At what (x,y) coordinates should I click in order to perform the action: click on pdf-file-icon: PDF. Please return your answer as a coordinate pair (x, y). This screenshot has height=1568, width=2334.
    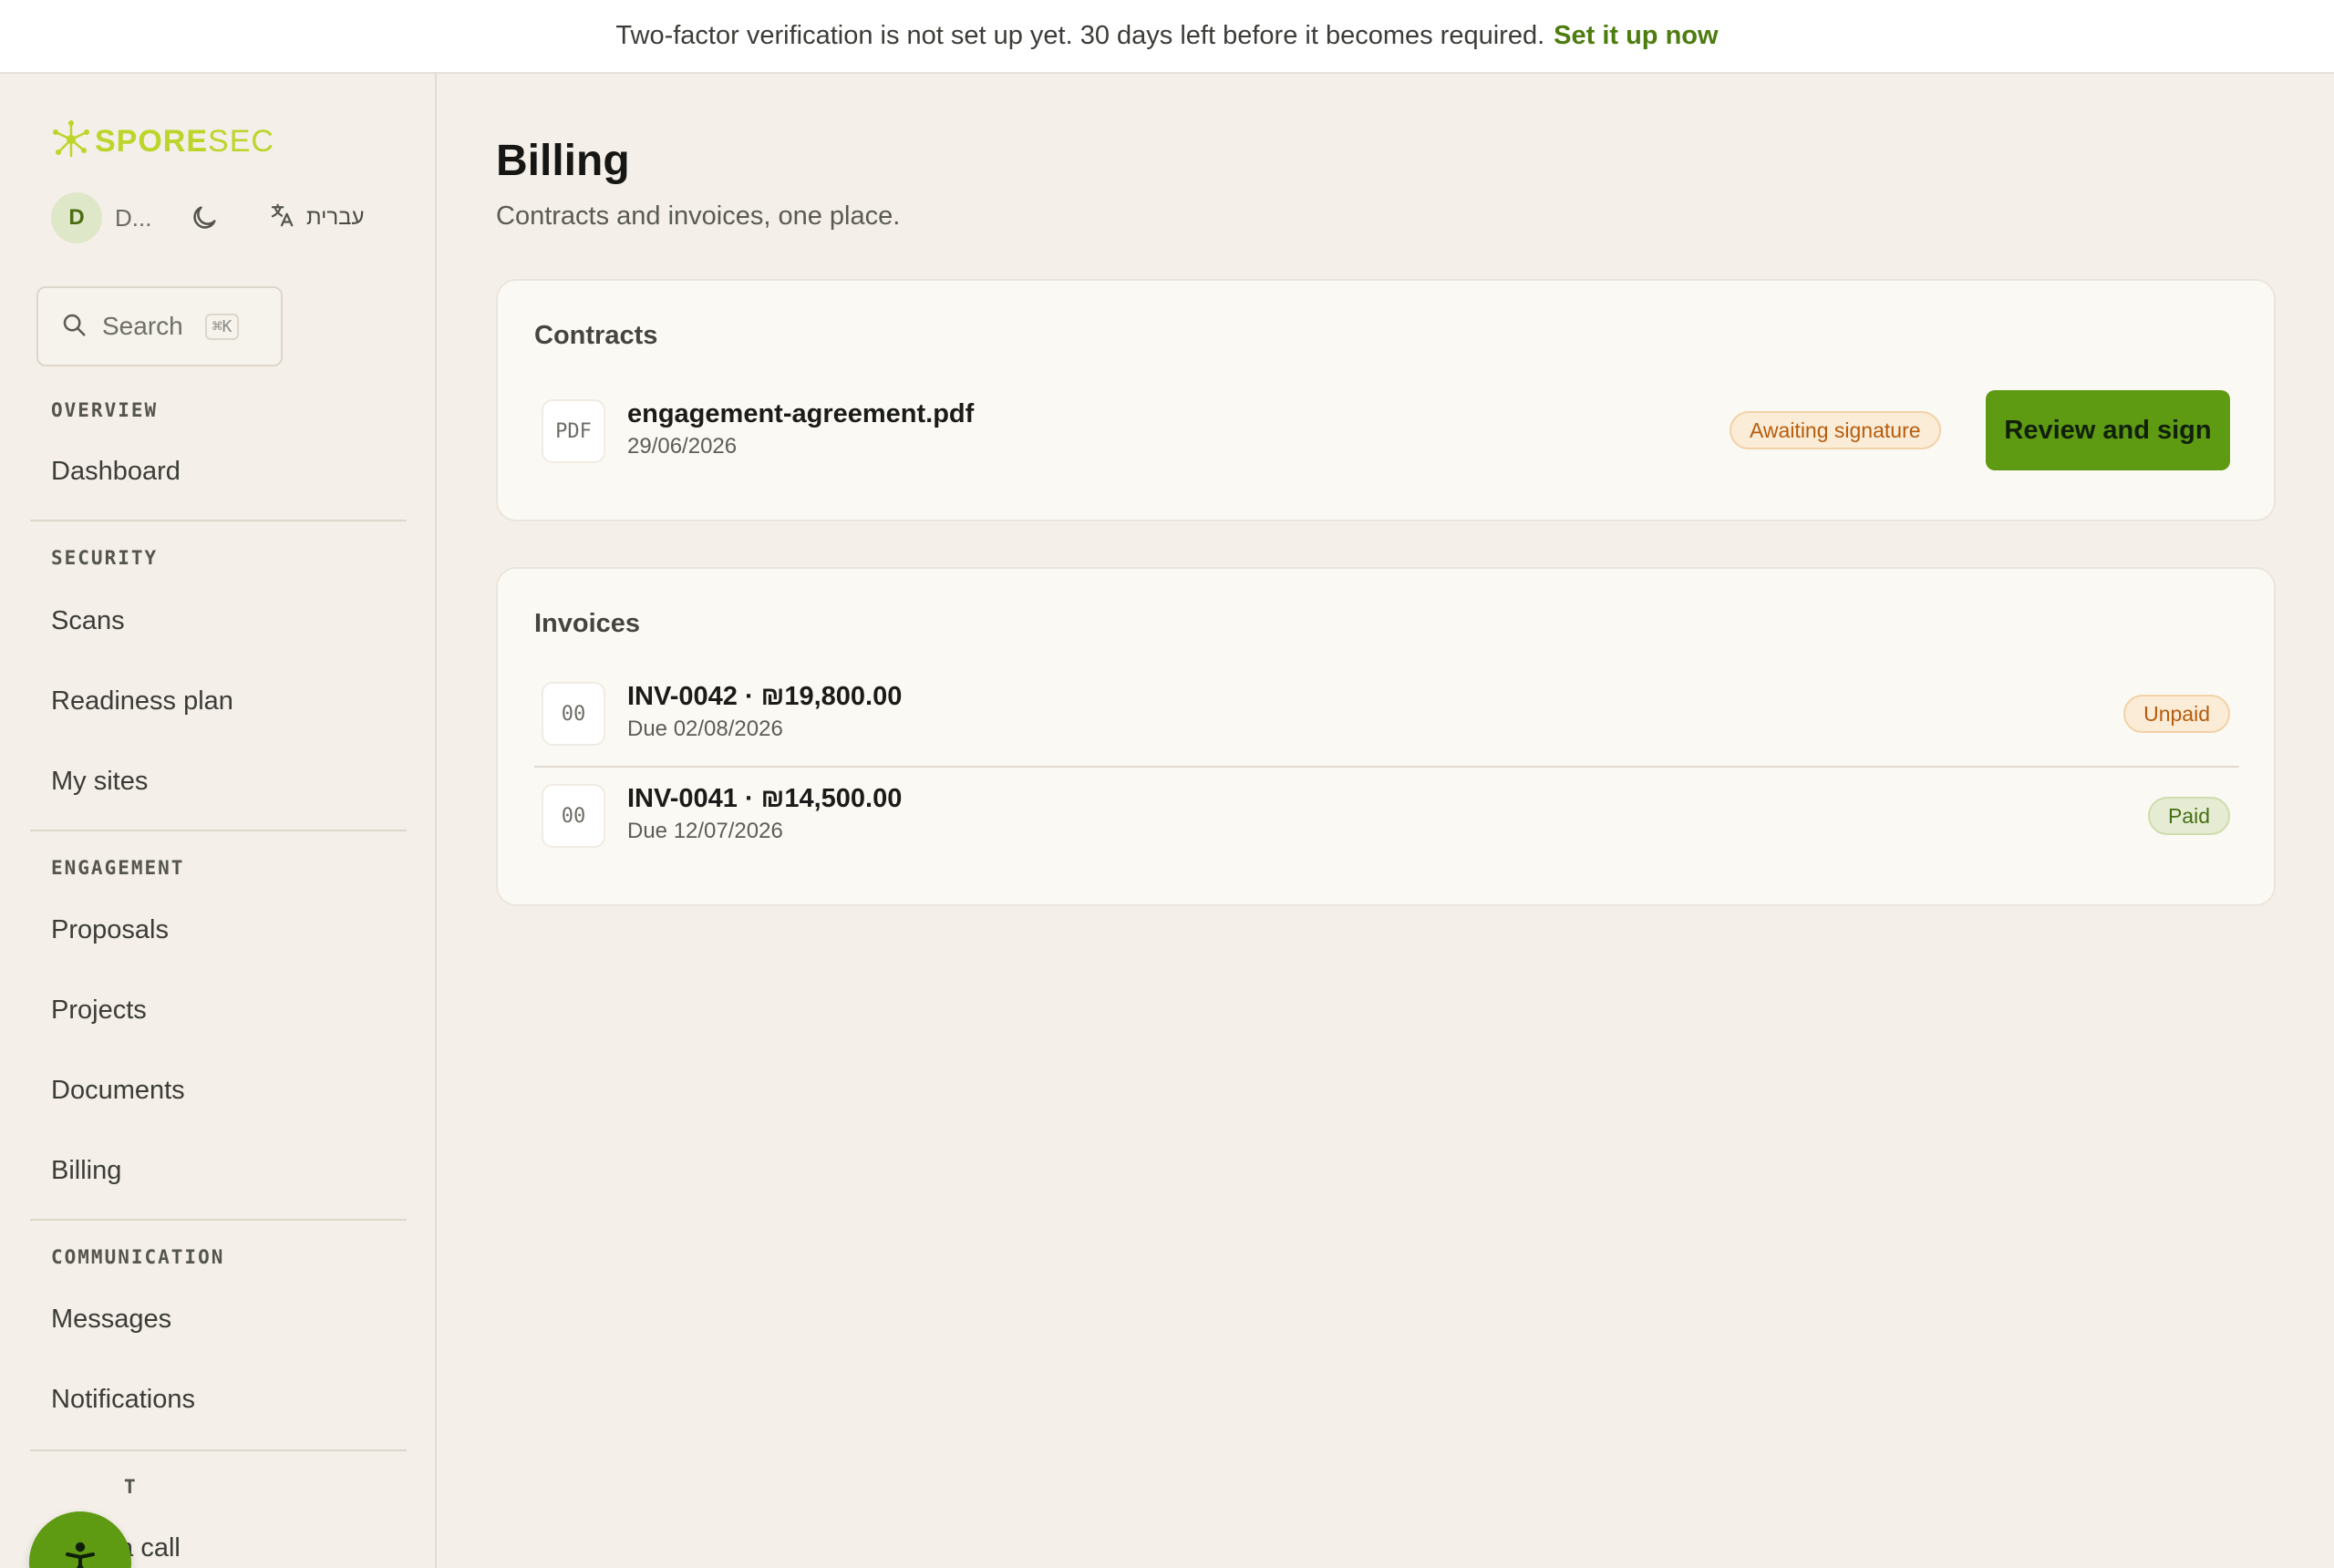
    Looking at the image, I should click on (573, 431).